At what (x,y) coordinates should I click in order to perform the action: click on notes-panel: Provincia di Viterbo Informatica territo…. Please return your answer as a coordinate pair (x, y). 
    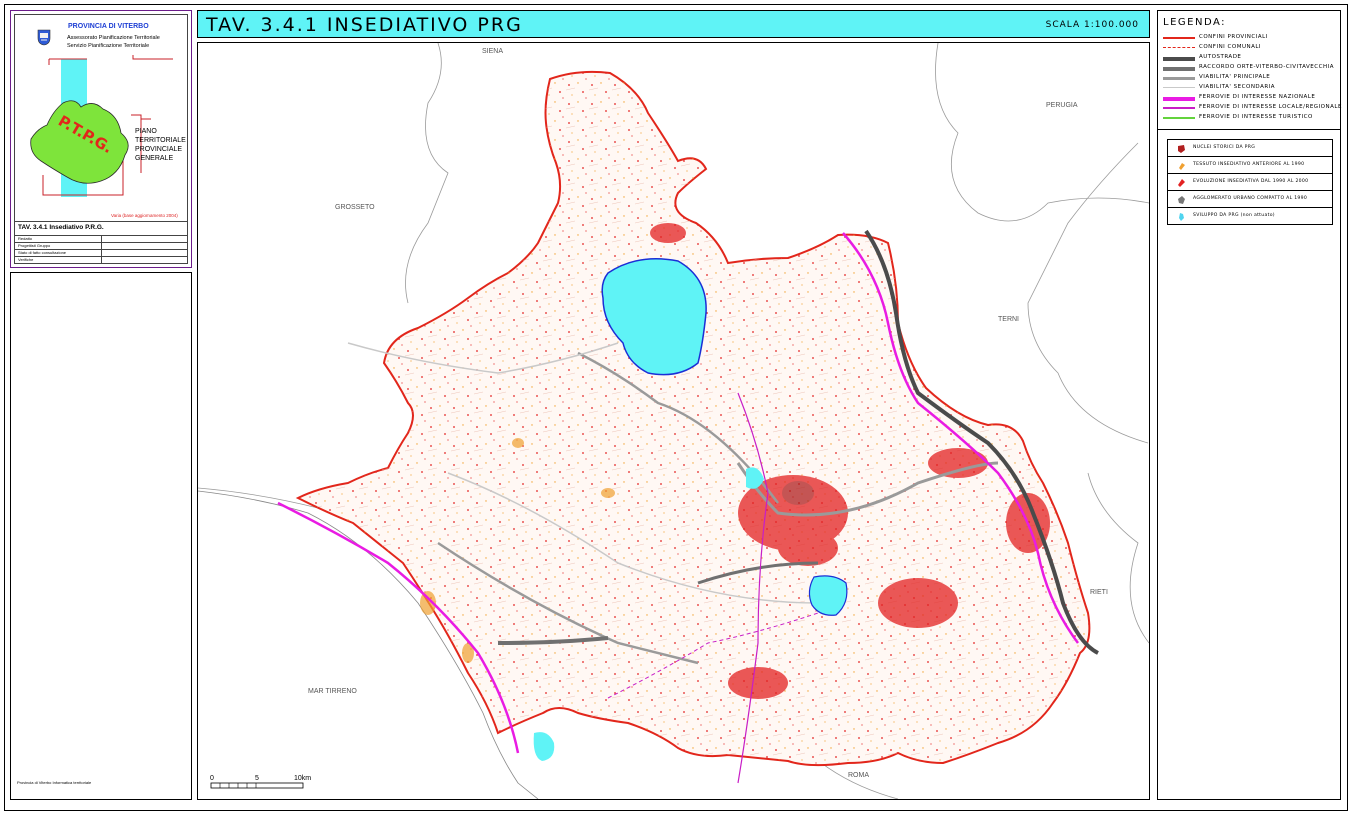
    Looking at the image, I should click on (101, 536).